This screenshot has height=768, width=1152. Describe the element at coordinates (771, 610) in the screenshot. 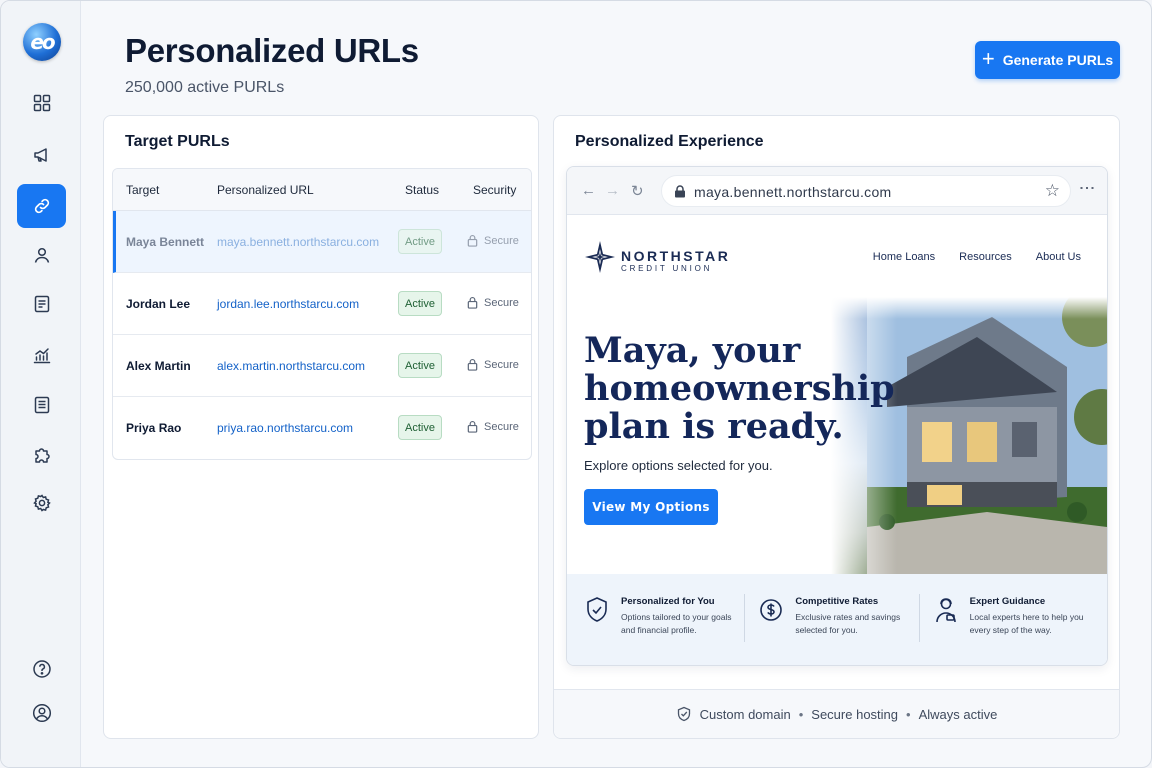

I see `dollar-circle-icon` at that location.